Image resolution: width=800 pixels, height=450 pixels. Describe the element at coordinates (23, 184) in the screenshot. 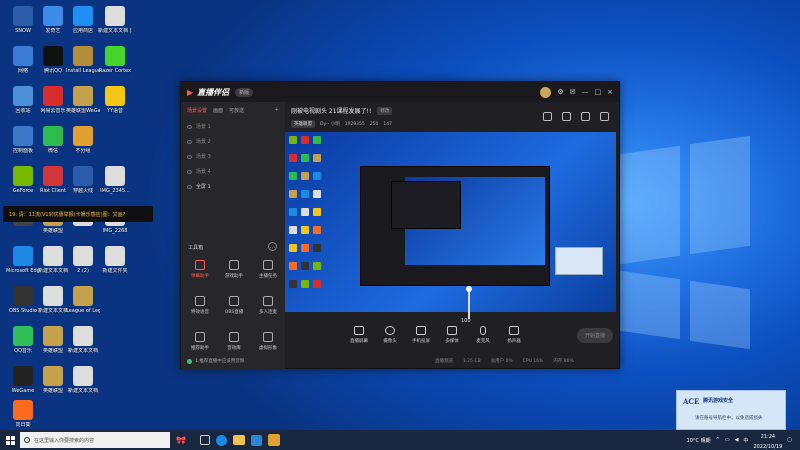

I see `desktop-icon: GeForce` at that location.